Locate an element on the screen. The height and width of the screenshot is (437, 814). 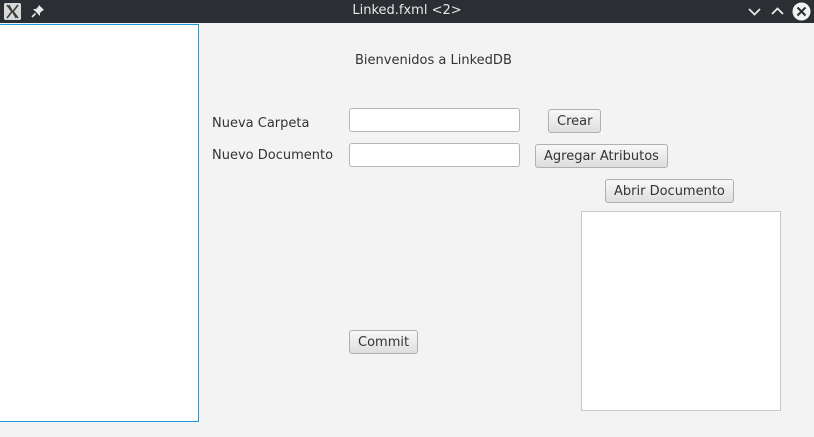
new-folder-input is located at coordinates (434, 120).